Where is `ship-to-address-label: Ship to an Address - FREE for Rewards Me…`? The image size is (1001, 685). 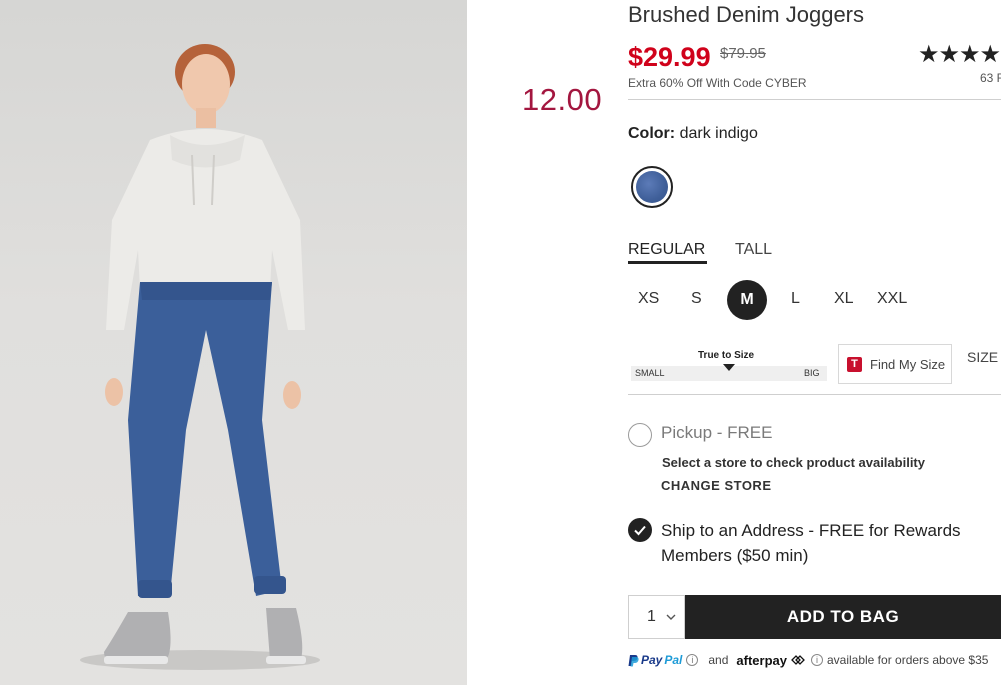 ship-to-address-label: Ship to an Address - FREE for Rewards Me… is located at coordinates (826, 543).